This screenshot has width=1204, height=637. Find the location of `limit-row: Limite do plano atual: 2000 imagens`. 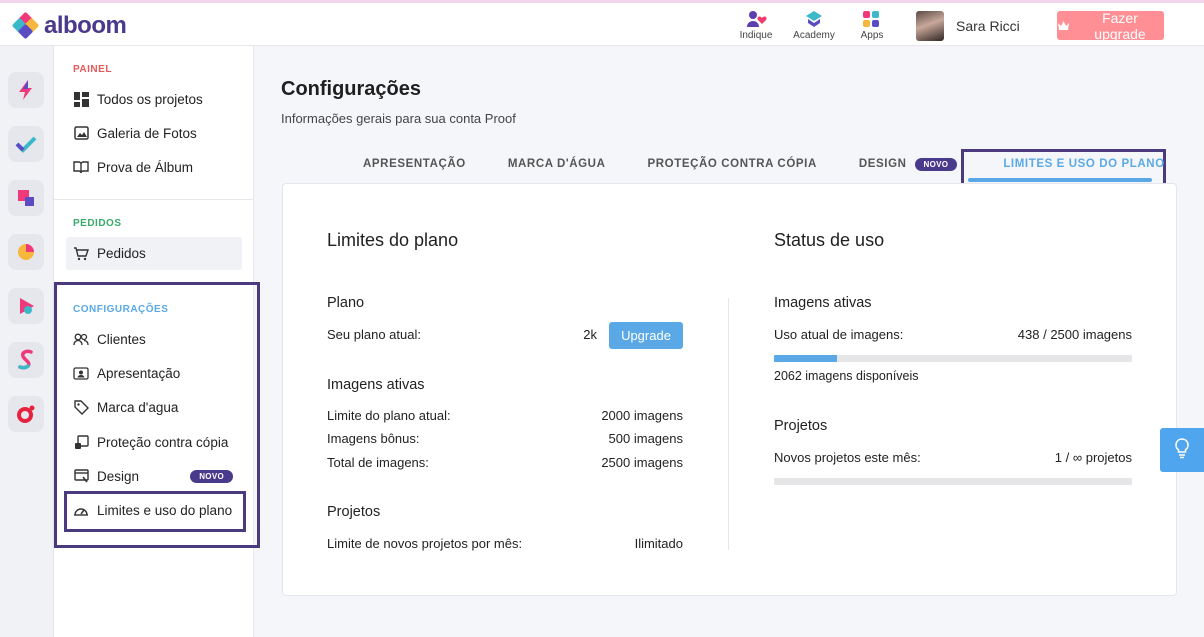

limit-row: Limite do plano atual: 2000 imagens is located at coordinates (505, 415).